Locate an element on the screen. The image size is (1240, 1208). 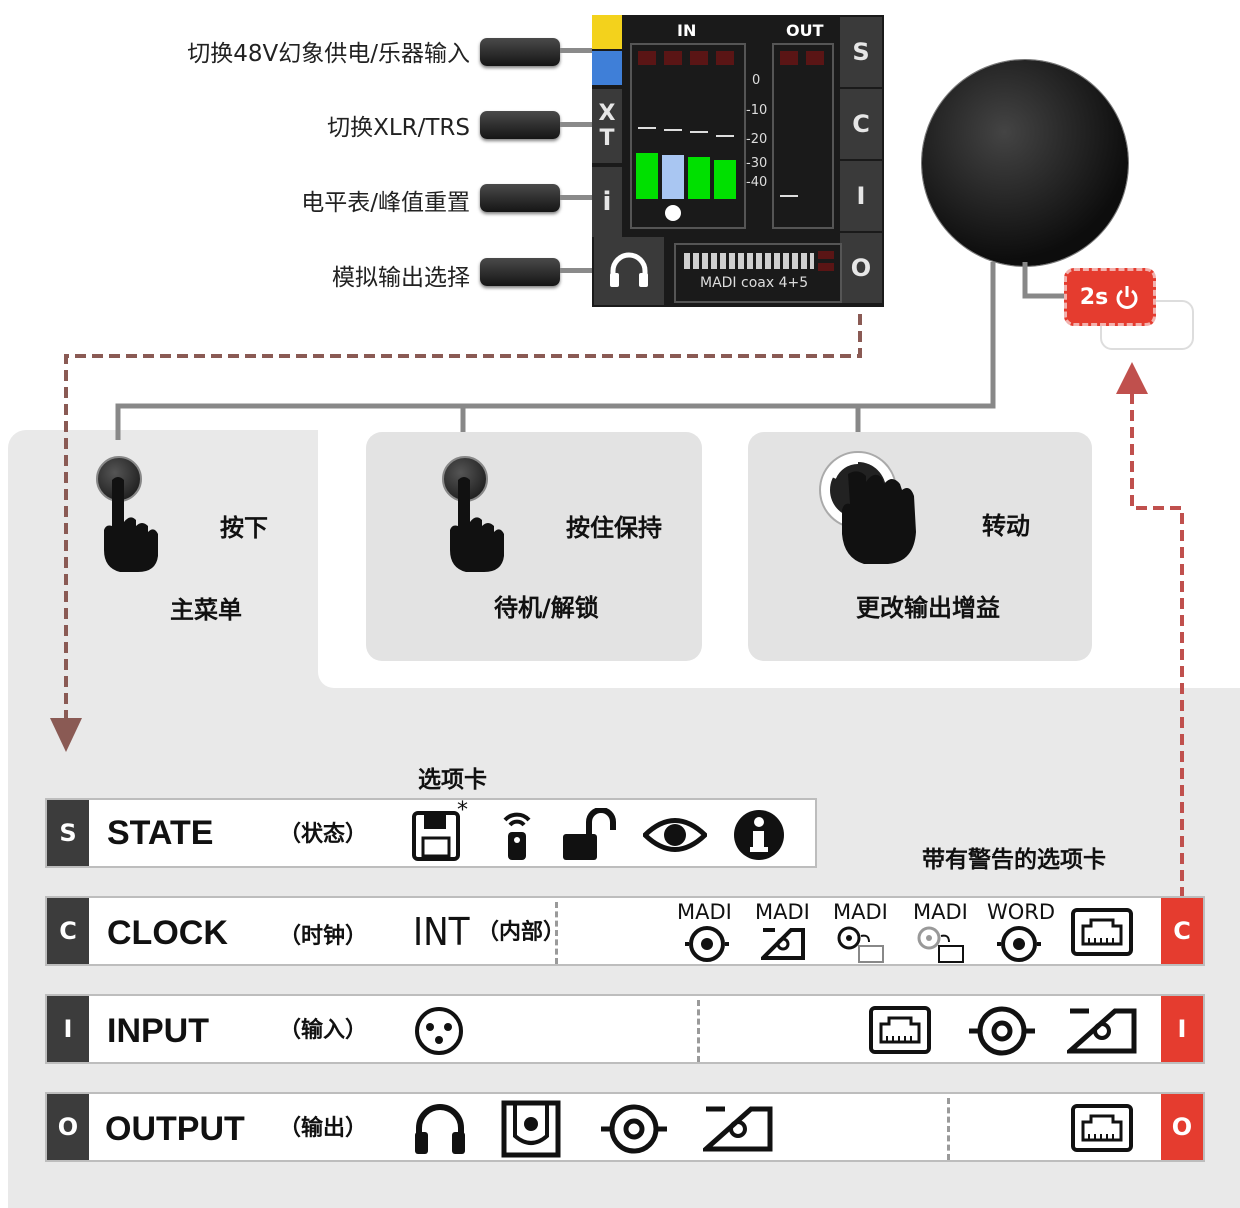
save-asterisk: * is located at coordinates (462, 810).